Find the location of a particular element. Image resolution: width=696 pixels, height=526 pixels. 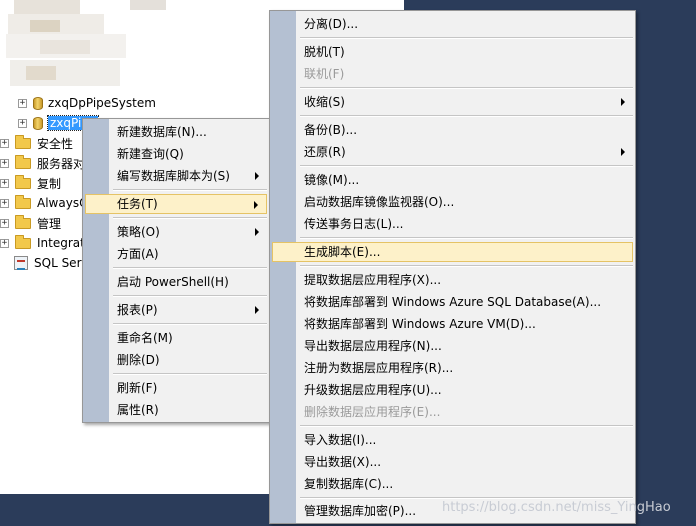

tree-item-label: AlwaysO is located at coordinates (63, 203).